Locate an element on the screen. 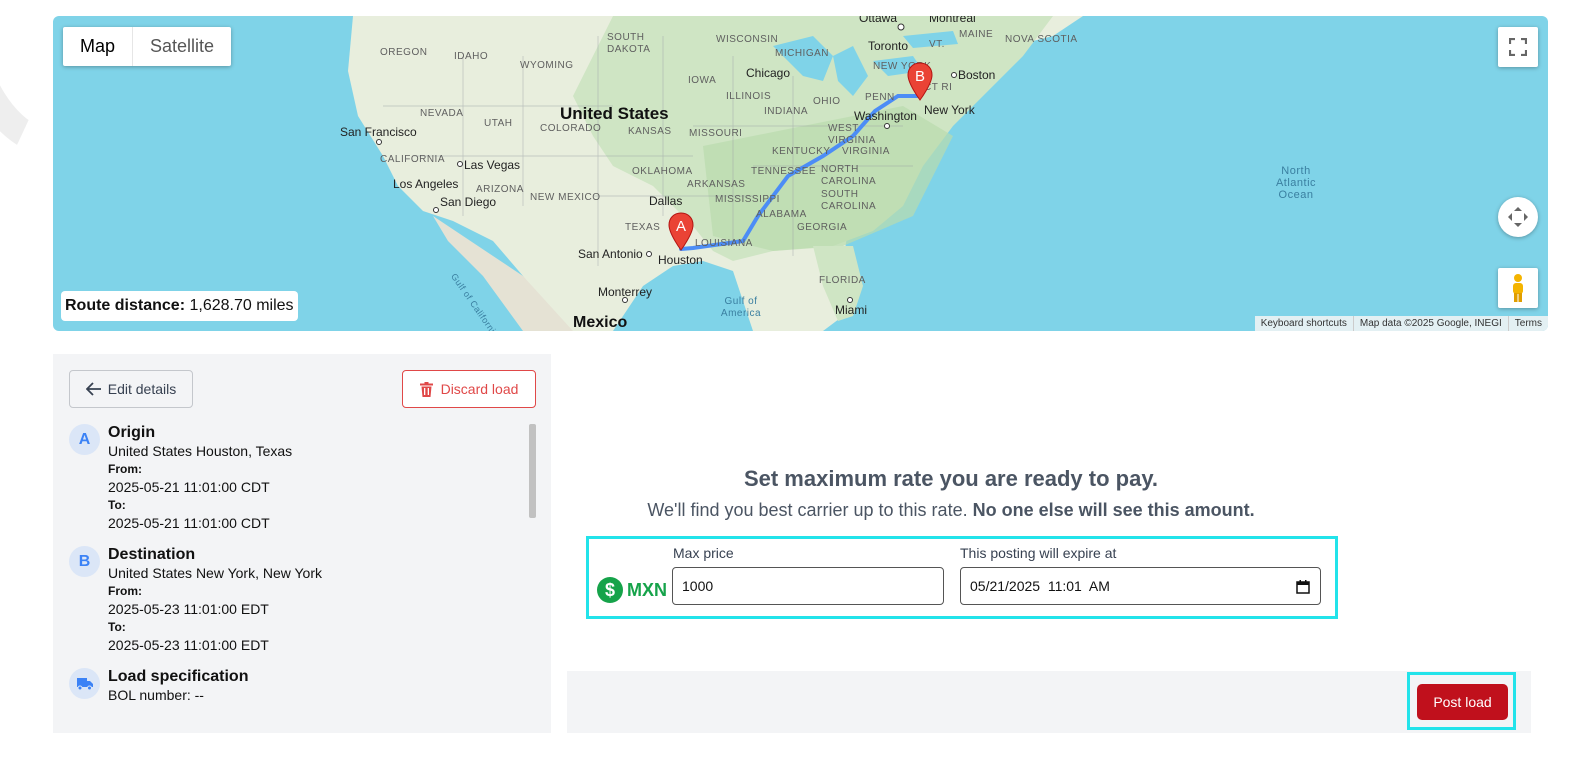 The width and height of the screenshot is (1593, 783). map-label-state: KANSAS is located at coordinates (650, 131).